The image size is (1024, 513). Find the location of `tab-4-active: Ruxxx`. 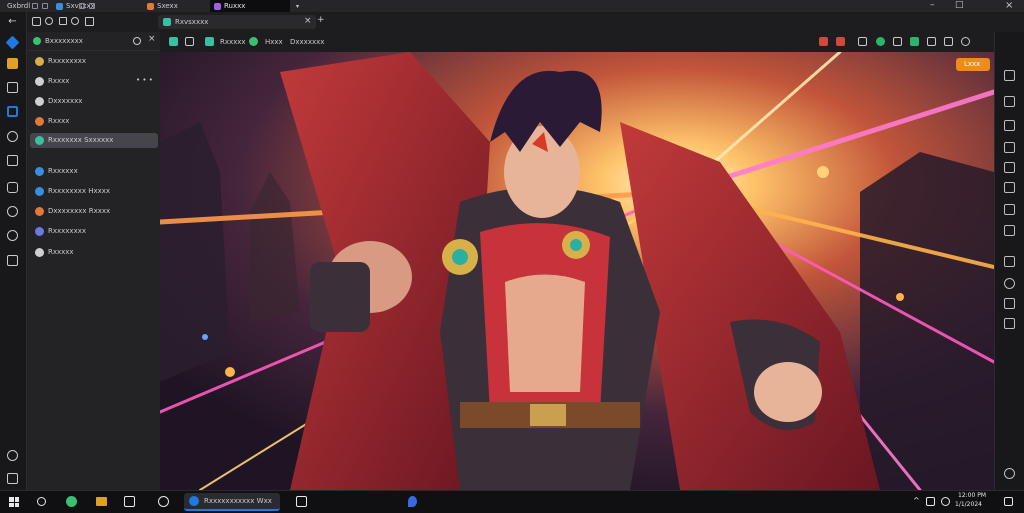

tab-4-active: Ruxxx is located at coordinates (250, 6).